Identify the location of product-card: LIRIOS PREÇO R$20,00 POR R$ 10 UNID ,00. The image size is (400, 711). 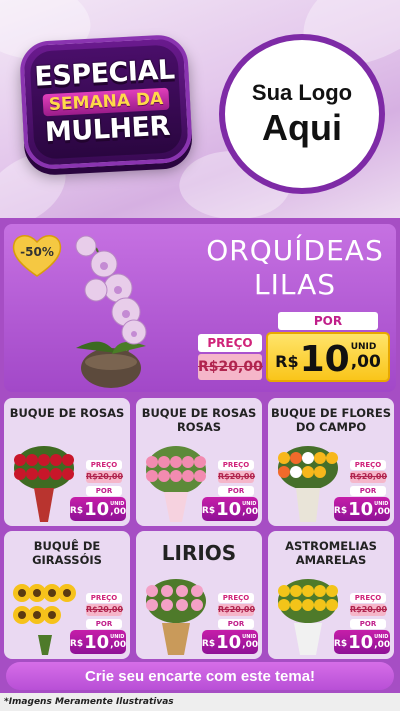
(199, 595).